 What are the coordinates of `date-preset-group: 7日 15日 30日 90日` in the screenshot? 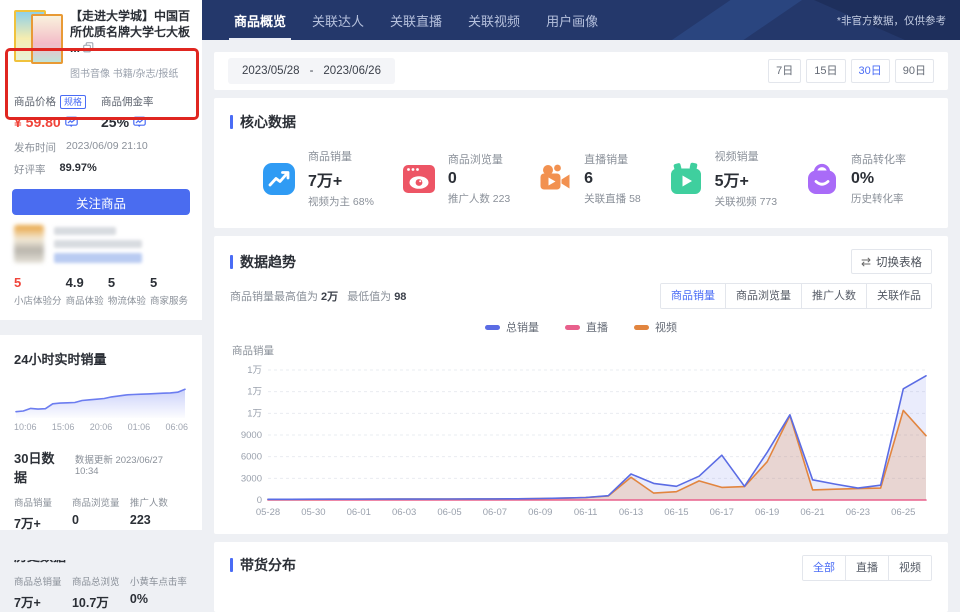 It's located at (851, 71).